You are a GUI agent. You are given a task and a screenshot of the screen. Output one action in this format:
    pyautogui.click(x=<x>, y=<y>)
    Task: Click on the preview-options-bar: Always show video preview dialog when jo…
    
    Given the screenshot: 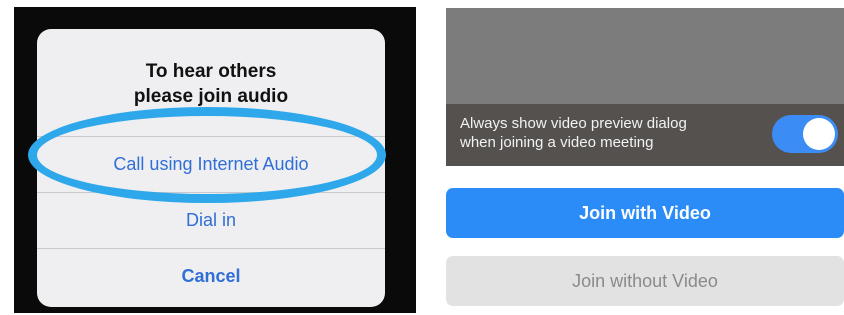 What is the action you would take?
    pyautogui.click(x=645, y=135)
    